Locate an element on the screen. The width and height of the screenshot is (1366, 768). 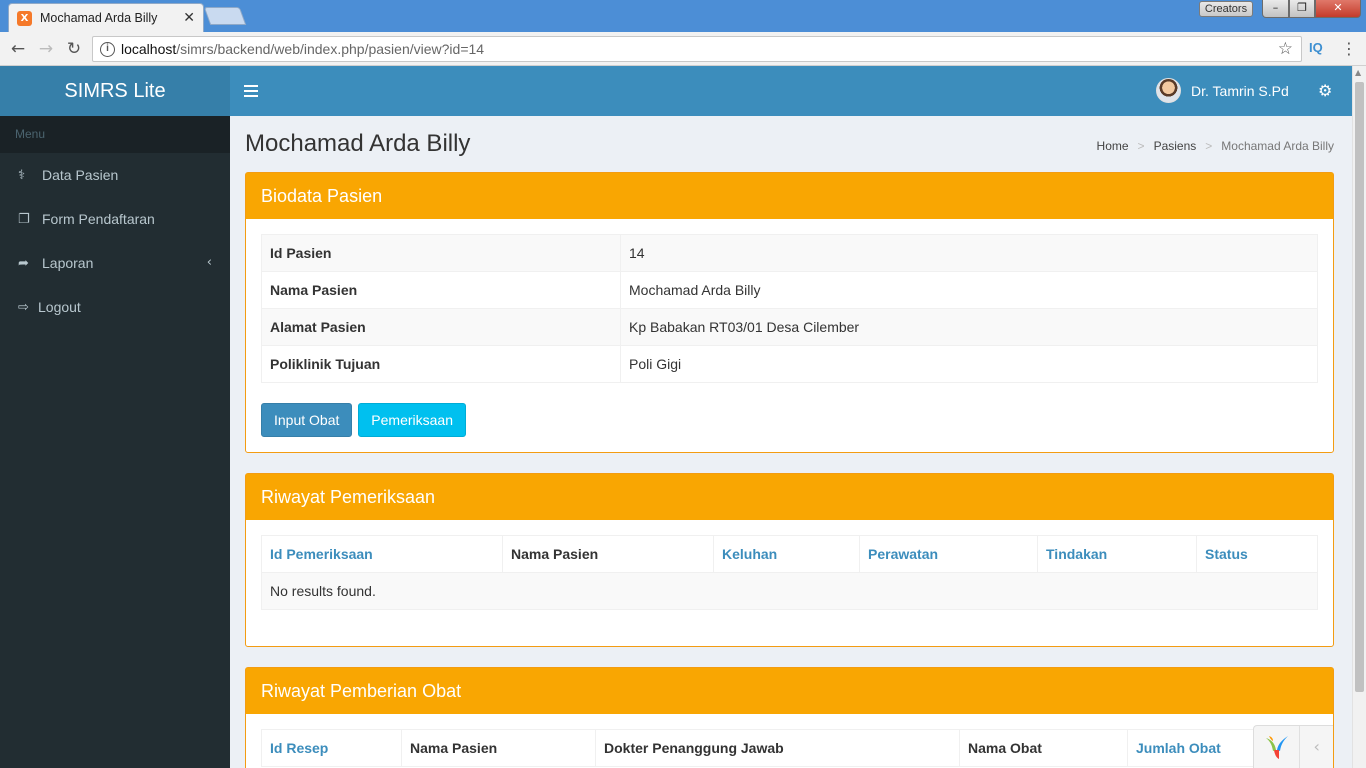
browser-tab: X Mochamad Arda Billy ✕ is located at coordinates (106, 17).